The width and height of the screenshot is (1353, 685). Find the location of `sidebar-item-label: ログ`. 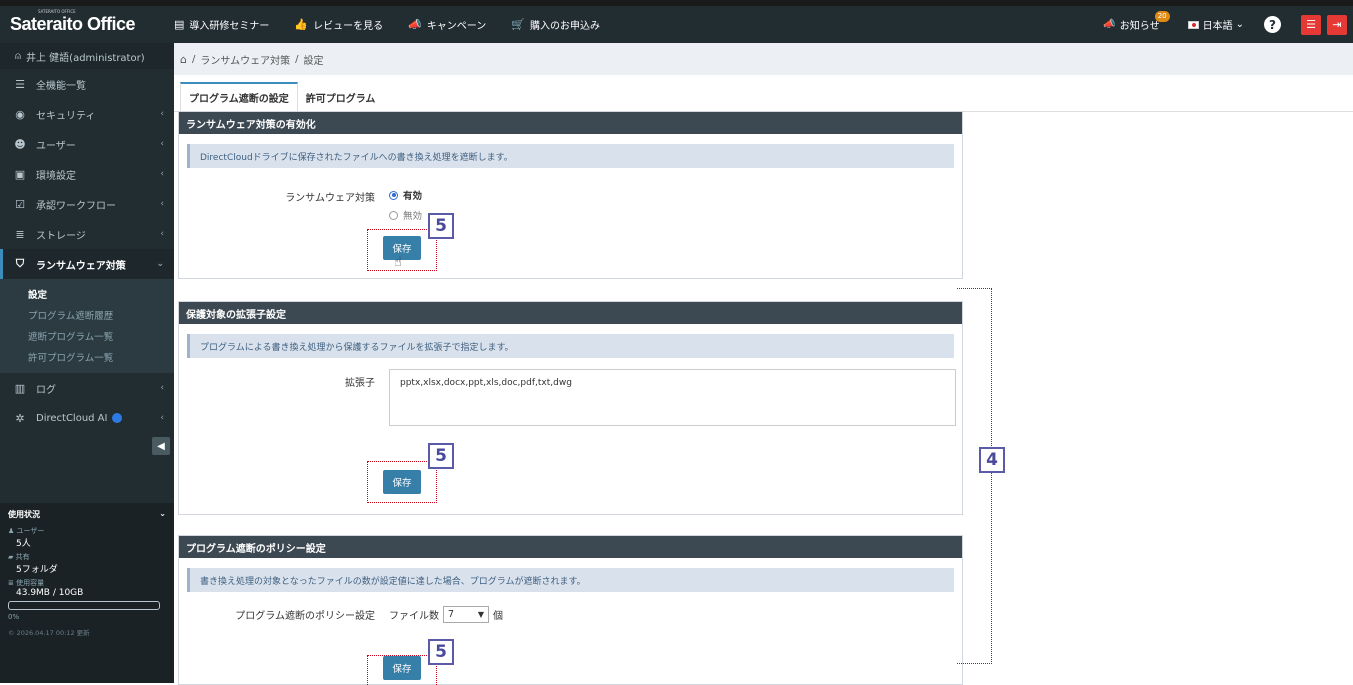

sidebar-item-label: ログ is located at coordinates (46, 390).